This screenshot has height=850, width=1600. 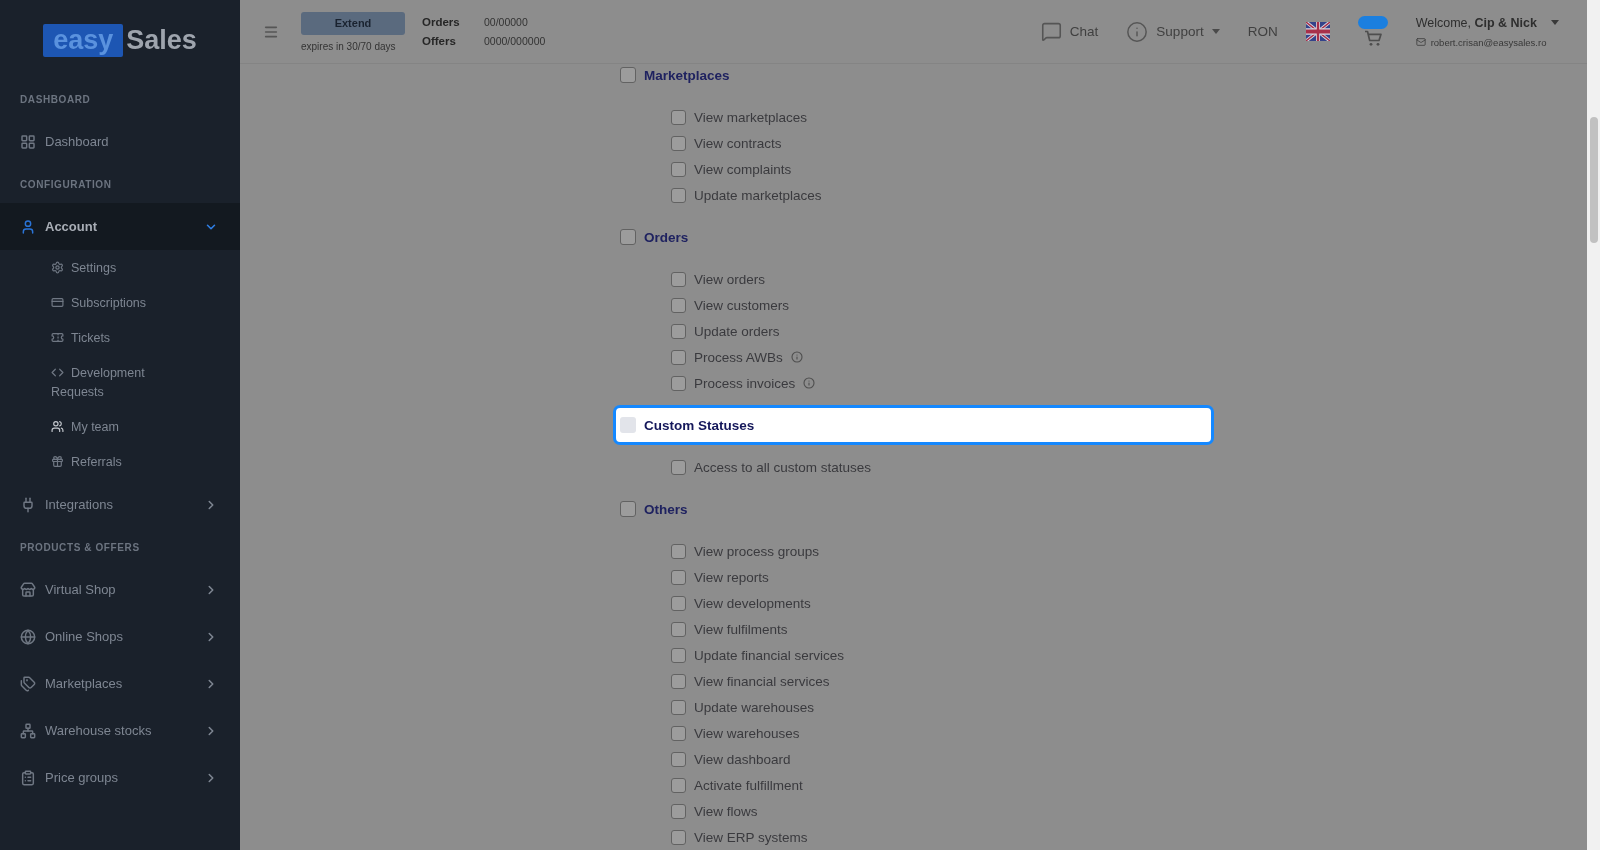 I want to click on code-icon, so click(x=57, y=372).